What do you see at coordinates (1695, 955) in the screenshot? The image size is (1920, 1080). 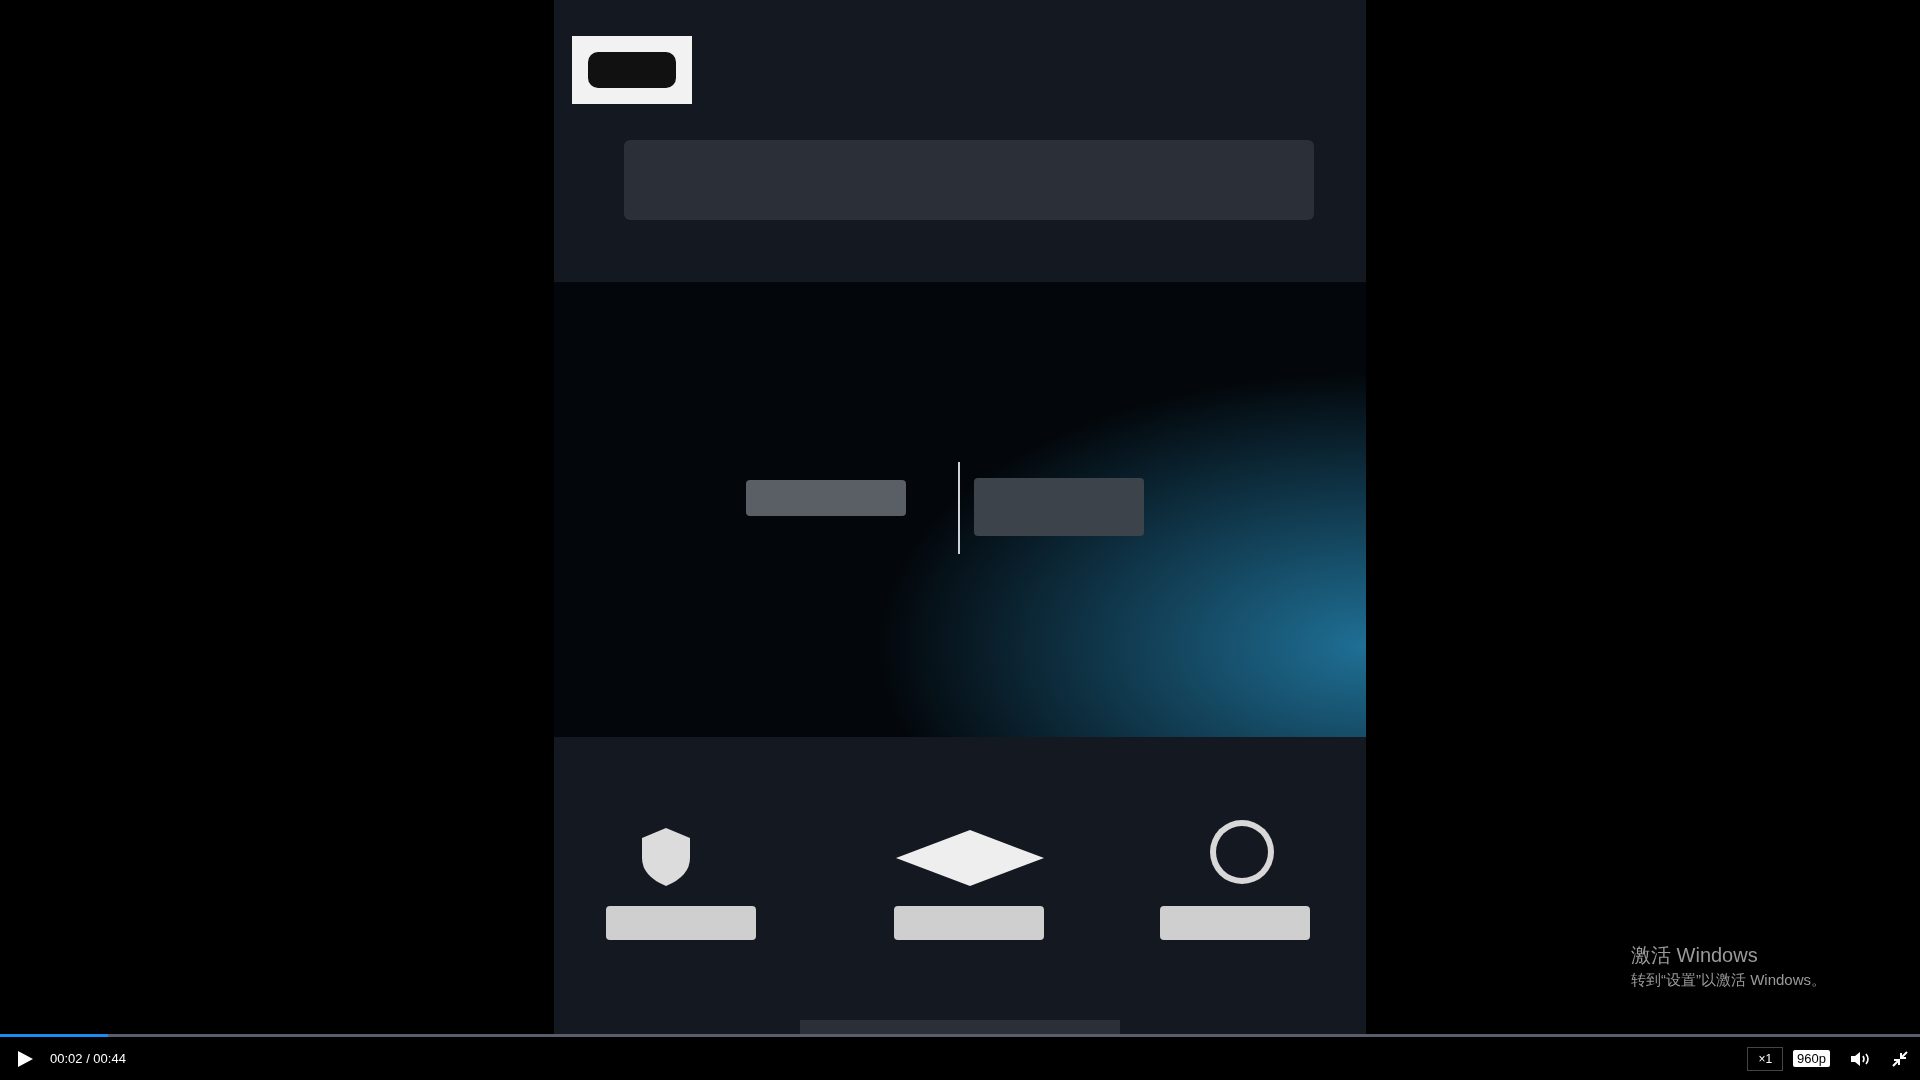 I see `activation-title: 激活 Windows` at bounding box center [1695, 955].